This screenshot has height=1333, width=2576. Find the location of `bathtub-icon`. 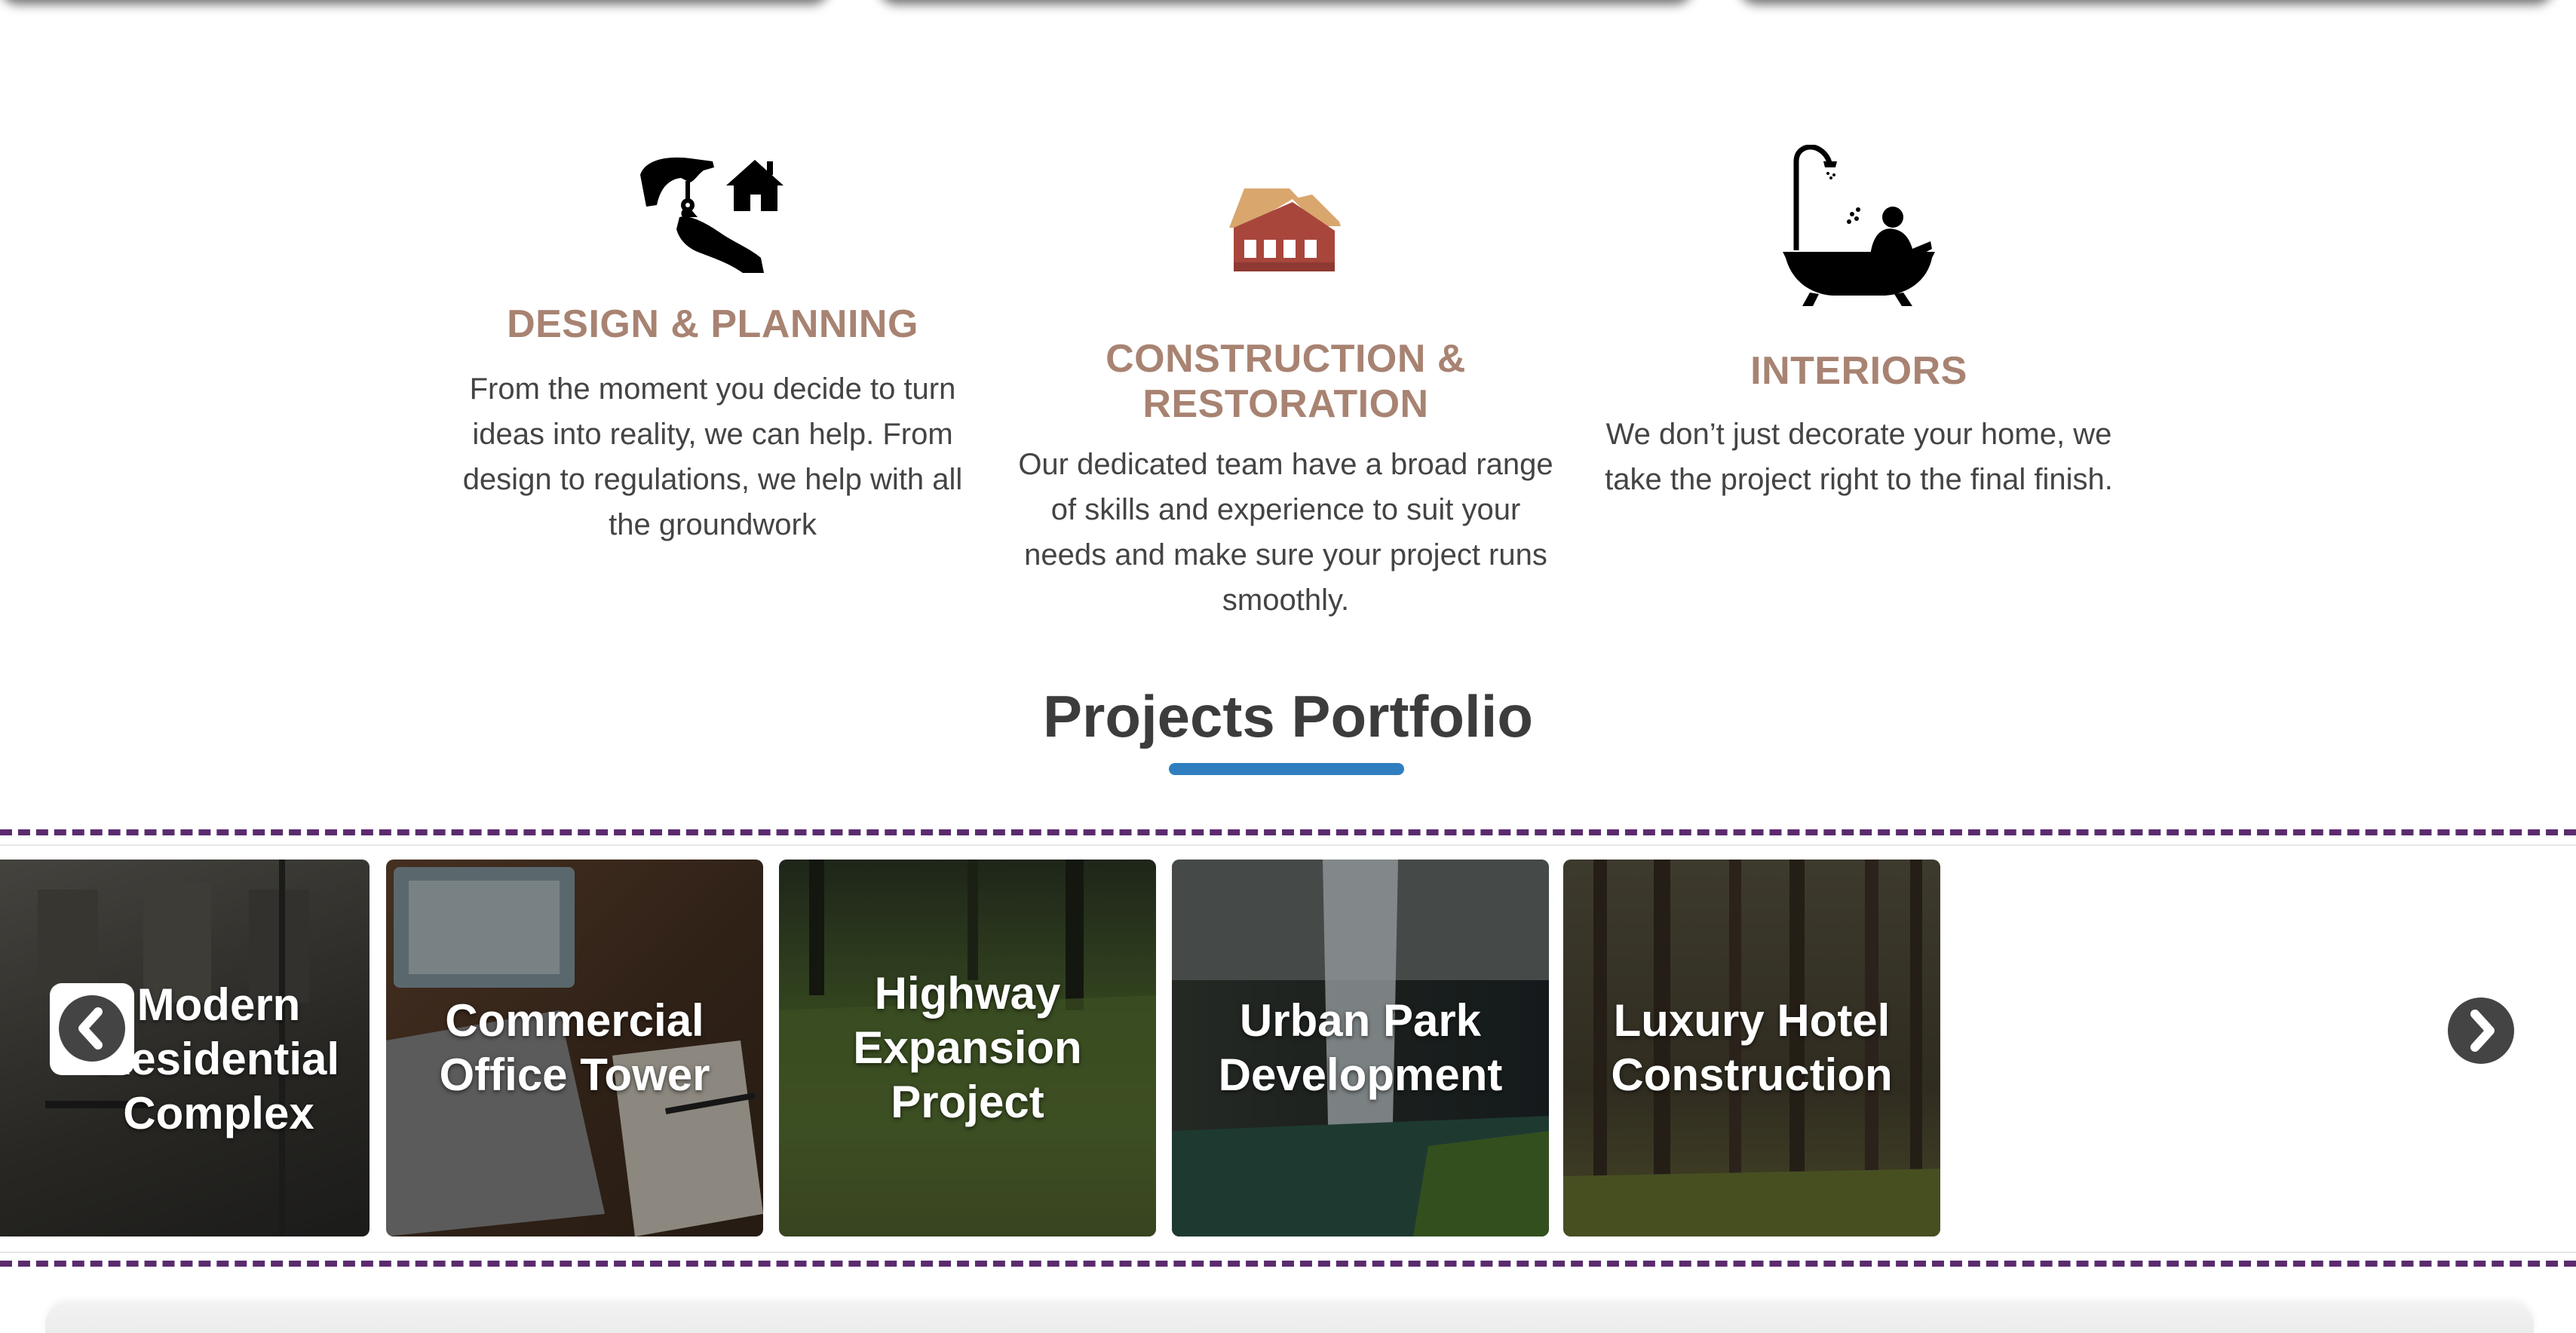

bathtub-icon is located at coordinates (1859, 227).